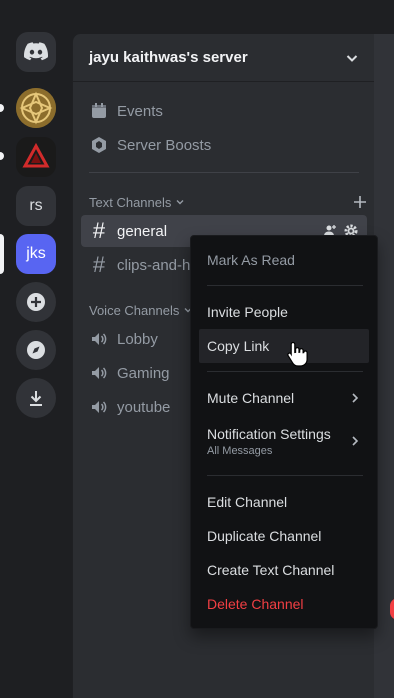 This screenshot has width=394, height=698. What do you see at coordinates (2, 254) in the screenshot?
I see `selected-indicator` at bounding box center [2, 254].